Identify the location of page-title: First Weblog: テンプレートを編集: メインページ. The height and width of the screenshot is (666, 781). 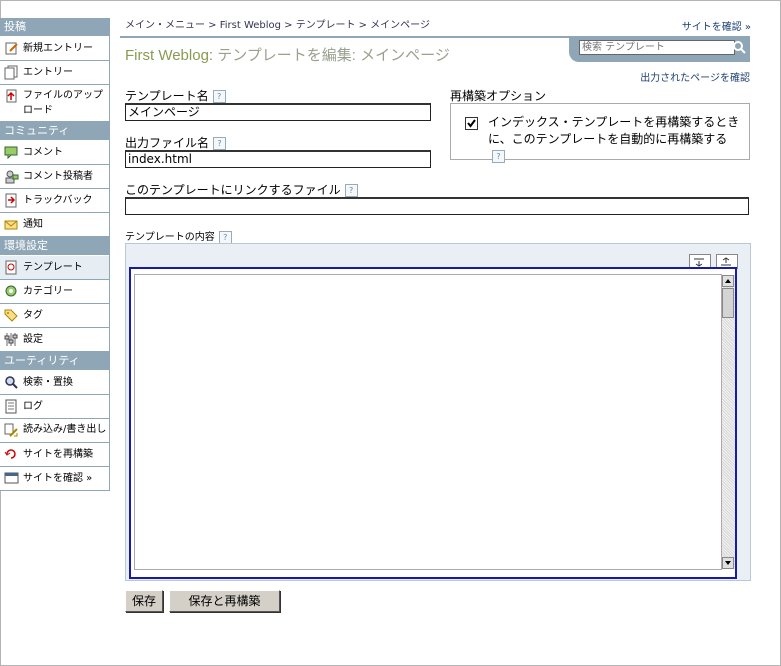
(287, 54).